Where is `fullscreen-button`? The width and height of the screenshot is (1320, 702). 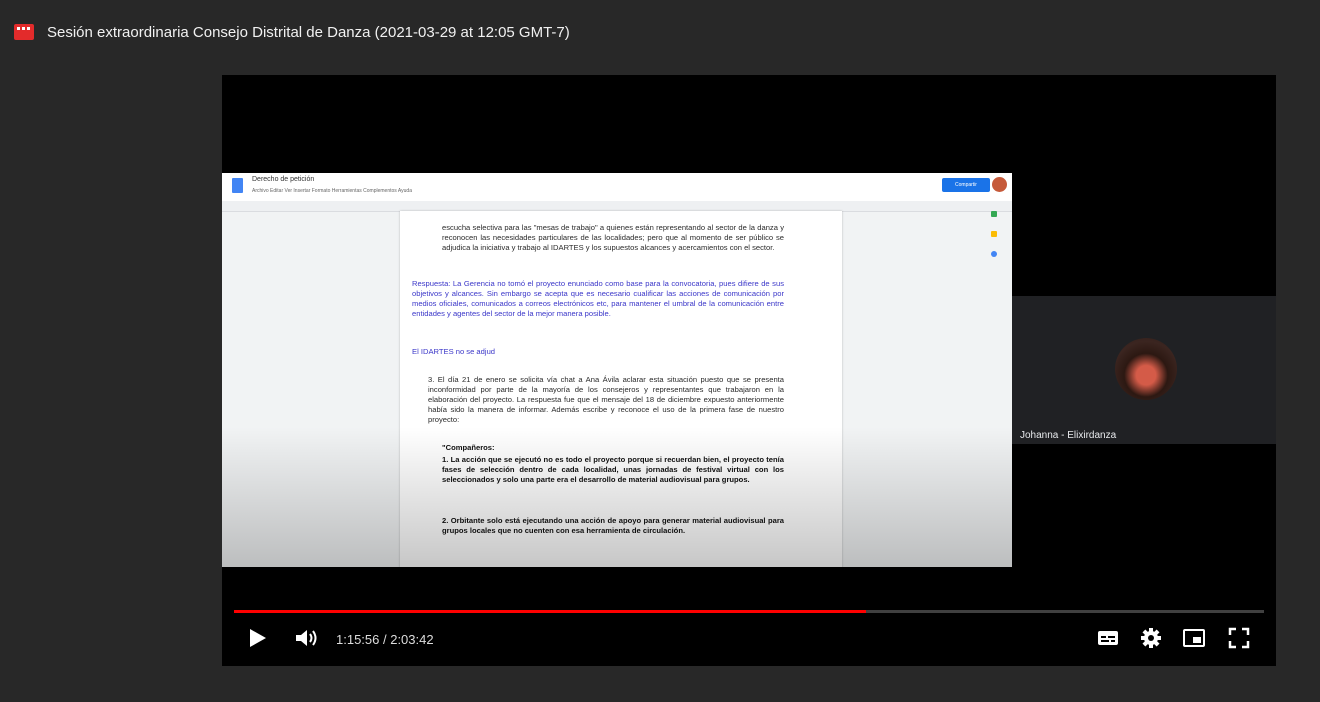 fullscreen-button is located at coordinates (1239, 640).